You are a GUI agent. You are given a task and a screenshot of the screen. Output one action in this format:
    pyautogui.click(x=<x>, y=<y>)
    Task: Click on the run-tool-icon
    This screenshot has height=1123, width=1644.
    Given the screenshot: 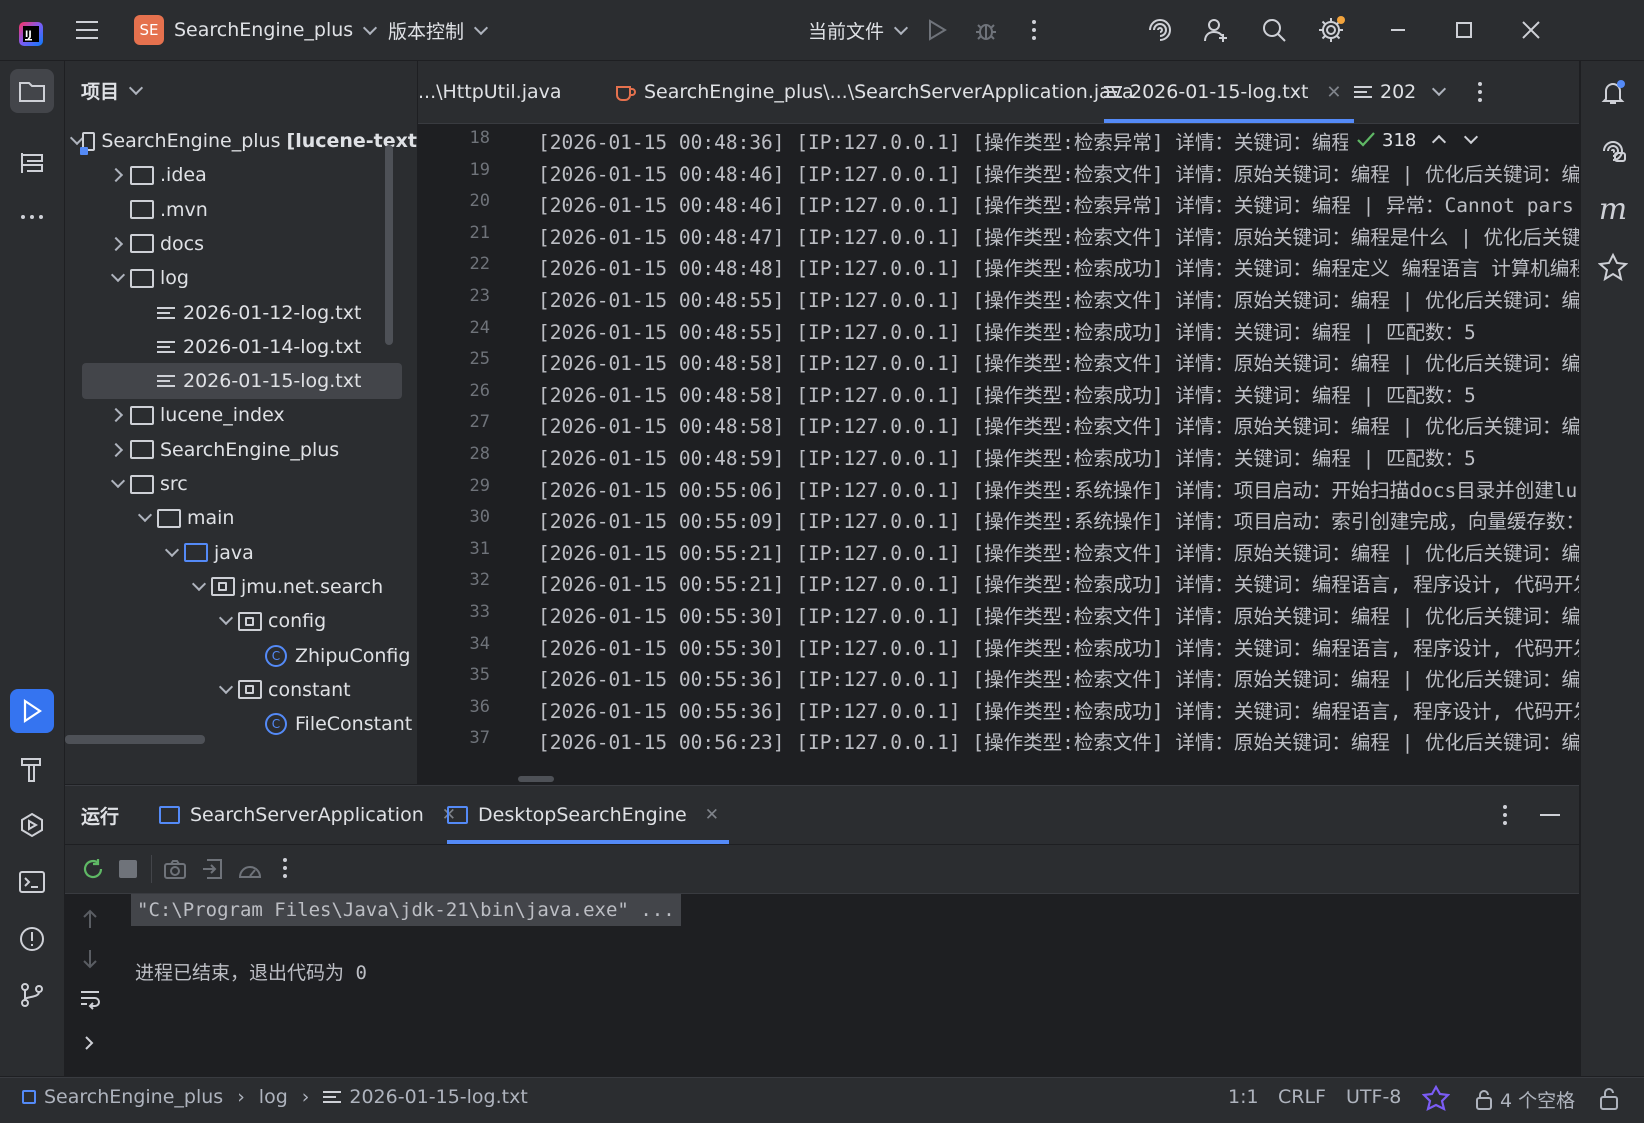 What is the action you would take?
    pyautogui.click(x=32, y=711)
    